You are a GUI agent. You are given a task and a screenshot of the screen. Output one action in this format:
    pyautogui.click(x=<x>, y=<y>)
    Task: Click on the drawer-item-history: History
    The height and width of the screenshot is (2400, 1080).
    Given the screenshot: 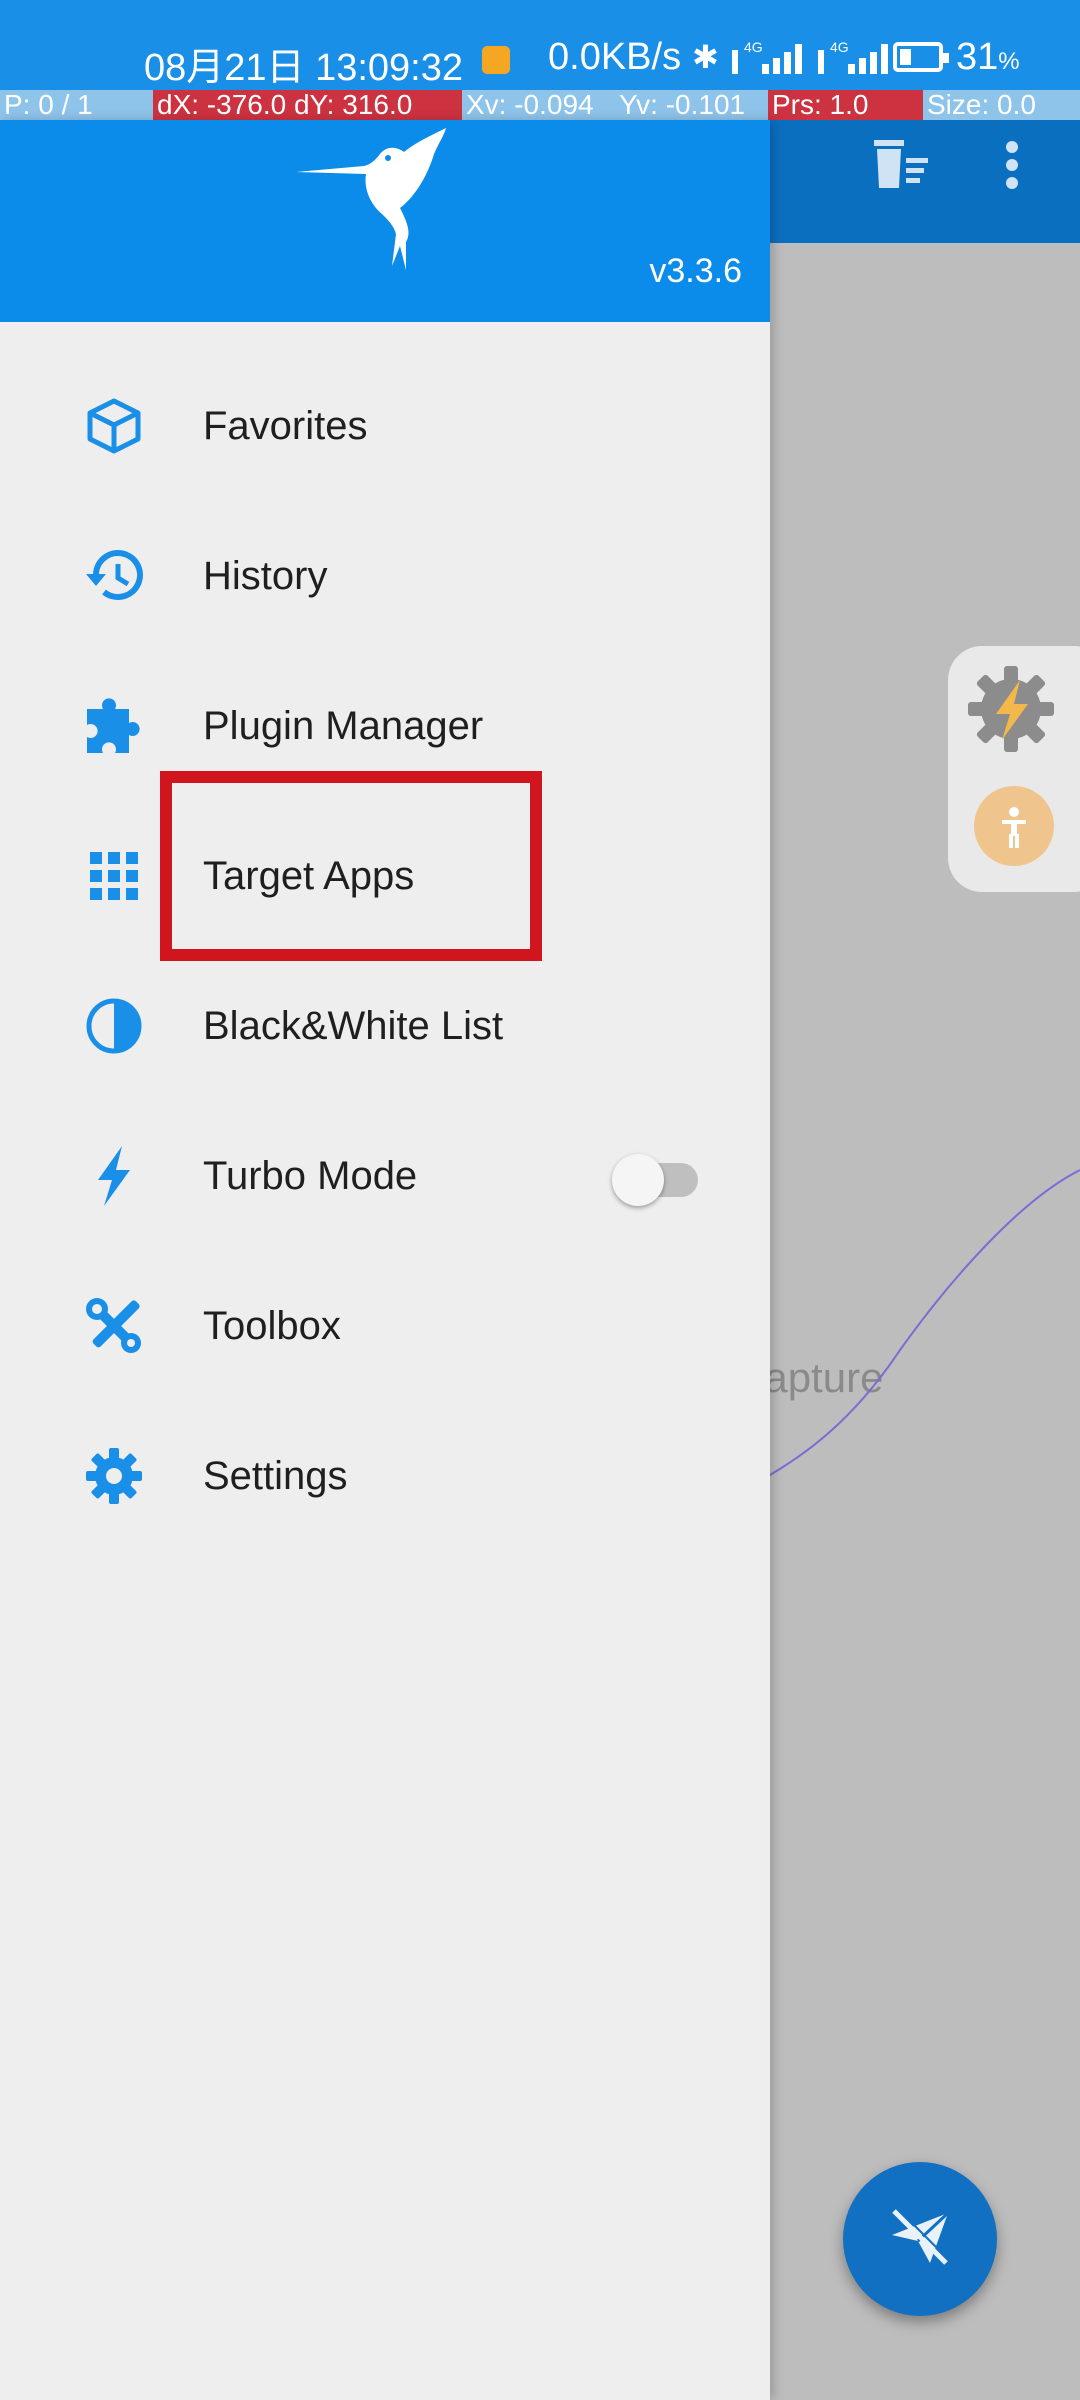 What is the action you would take?
    pyautogui.click(x=385, y=576)
    